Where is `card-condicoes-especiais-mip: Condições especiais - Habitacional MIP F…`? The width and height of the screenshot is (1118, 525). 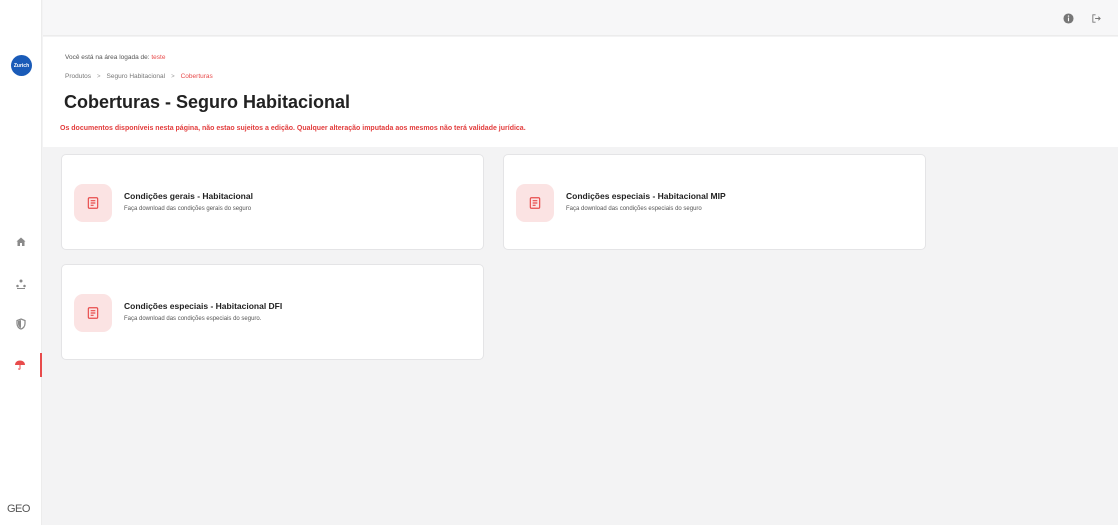 card-condicoes-especiais-mip: Condições especiais - Habitacional MIP F… is located at coordinates (714, 202).